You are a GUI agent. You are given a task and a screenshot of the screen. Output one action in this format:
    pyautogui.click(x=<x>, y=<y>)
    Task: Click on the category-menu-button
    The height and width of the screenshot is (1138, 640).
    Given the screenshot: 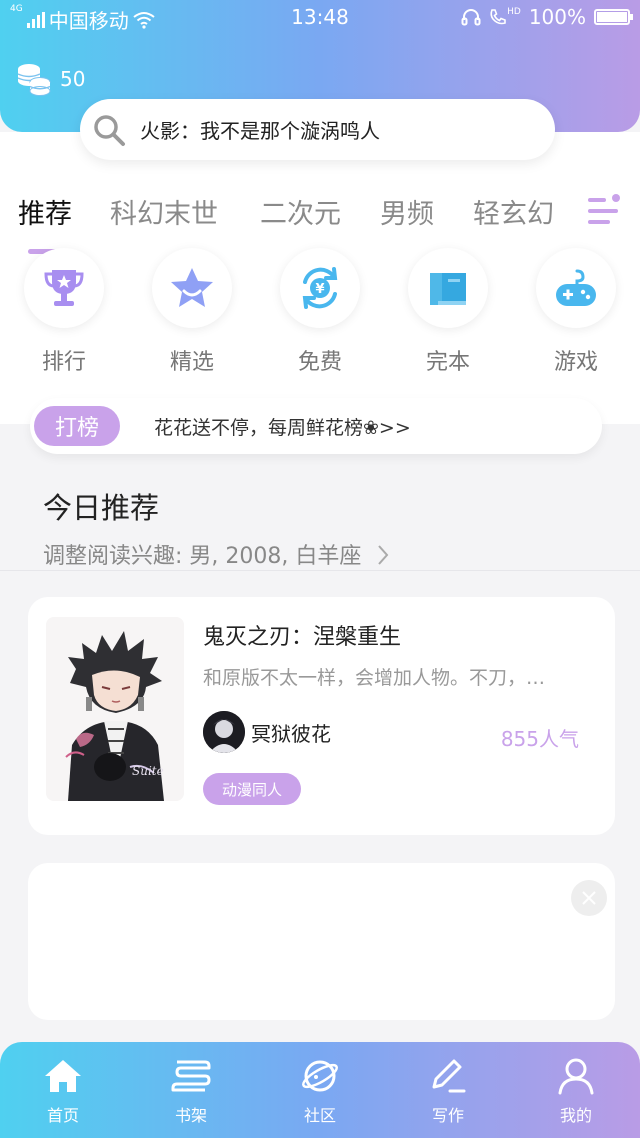 What is the action you would take?
    pyautogui.click(x=604, y=212)
    